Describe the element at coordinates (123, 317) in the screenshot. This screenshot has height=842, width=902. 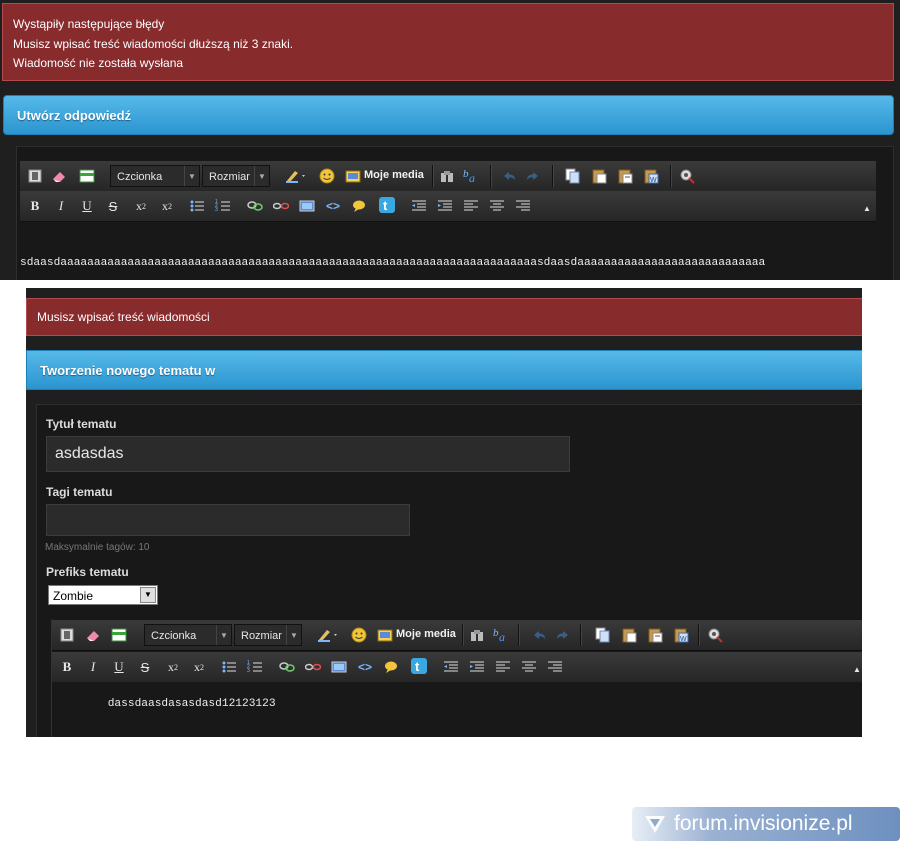
I see `error-message: Musisz wpisać treść wiadomości` at that location.